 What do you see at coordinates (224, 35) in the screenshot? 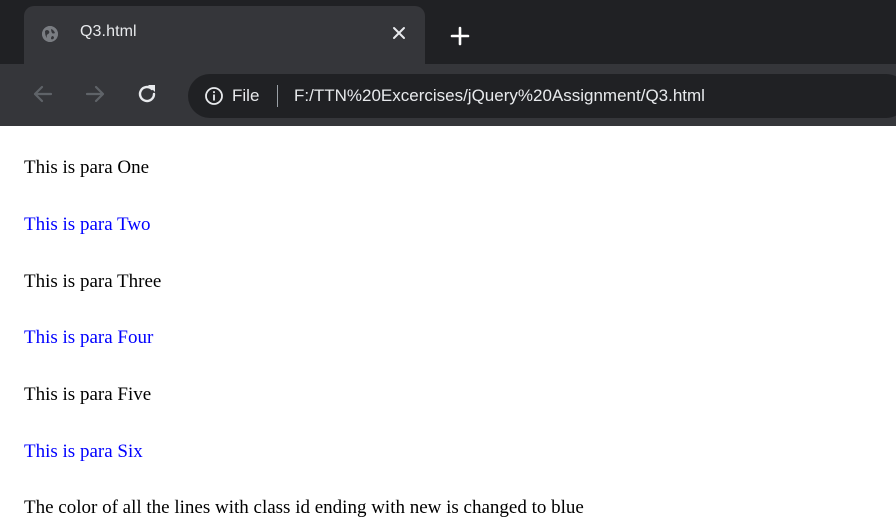
I see `tab-q3: Q3.html` at bounding box center [224, 35].